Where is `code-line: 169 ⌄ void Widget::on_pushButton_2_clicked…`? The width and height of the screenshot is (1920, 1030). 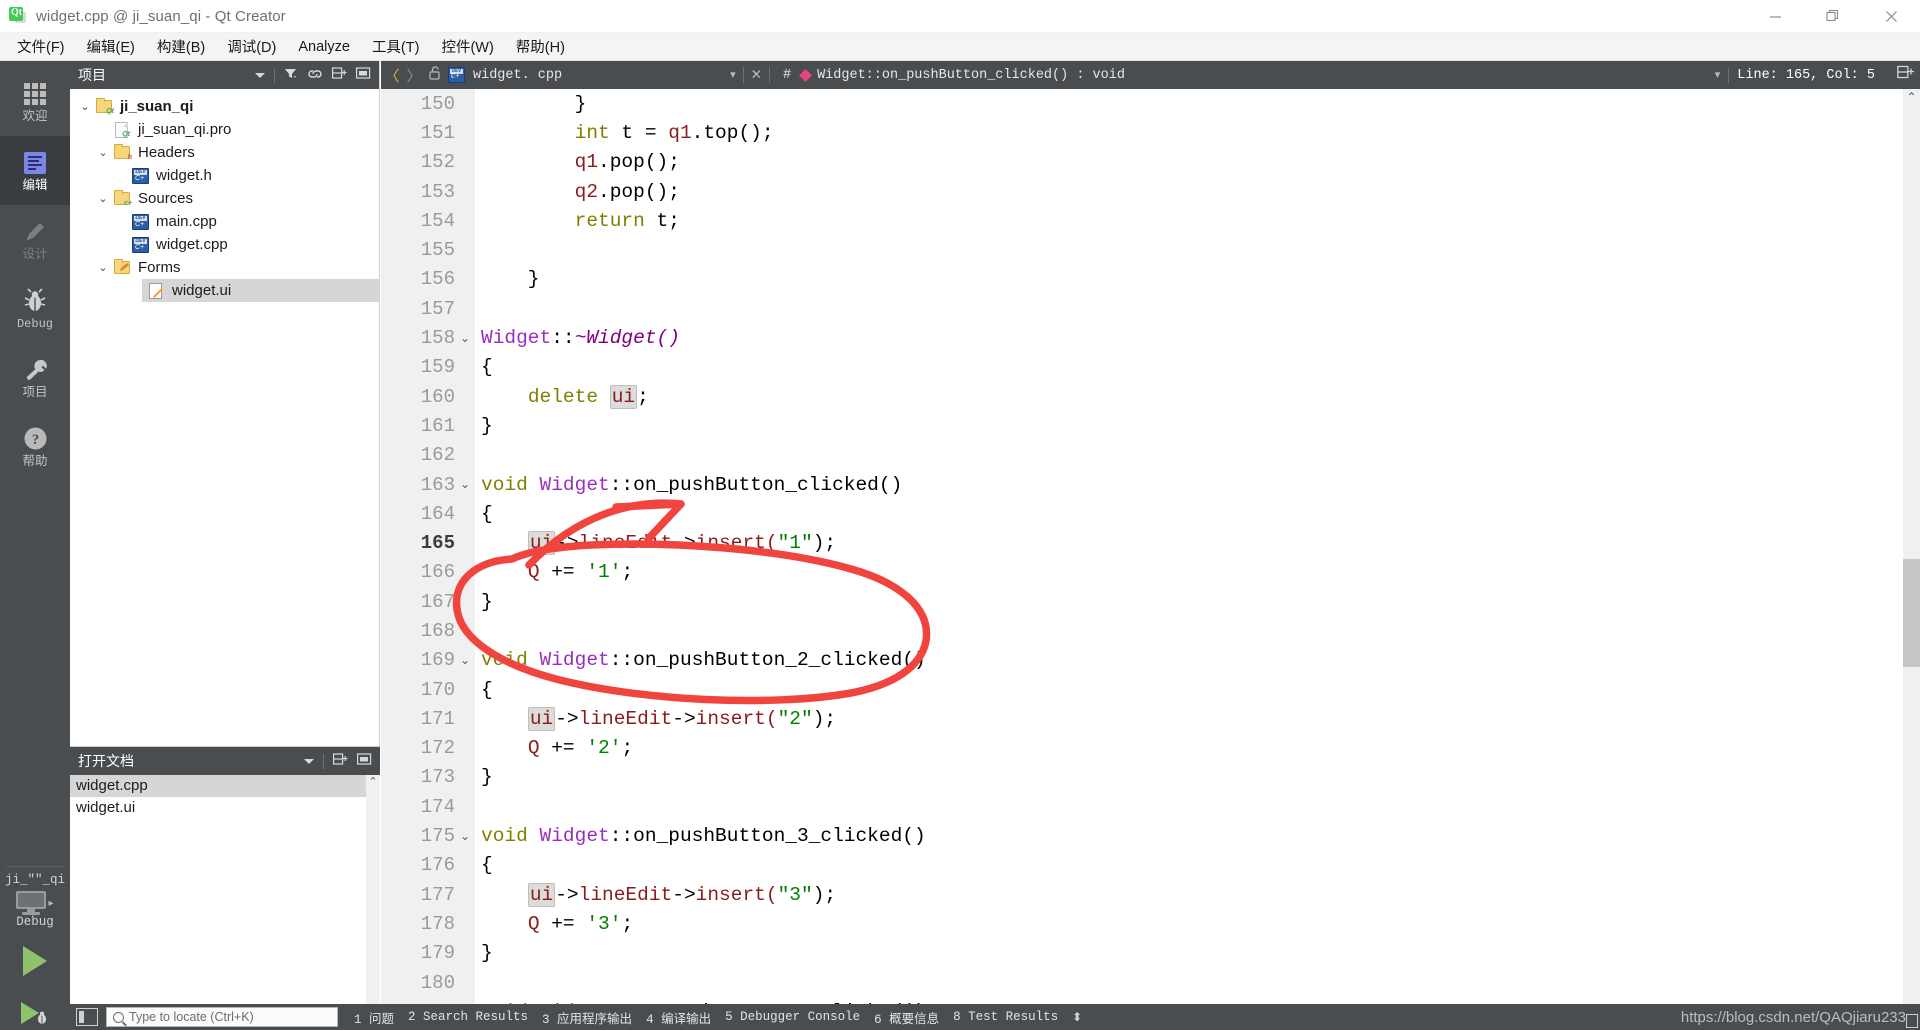
code-line: 169 ⌄ void Widget::on_pushButton_2_clicked… is located at coordinates (1150, 660).